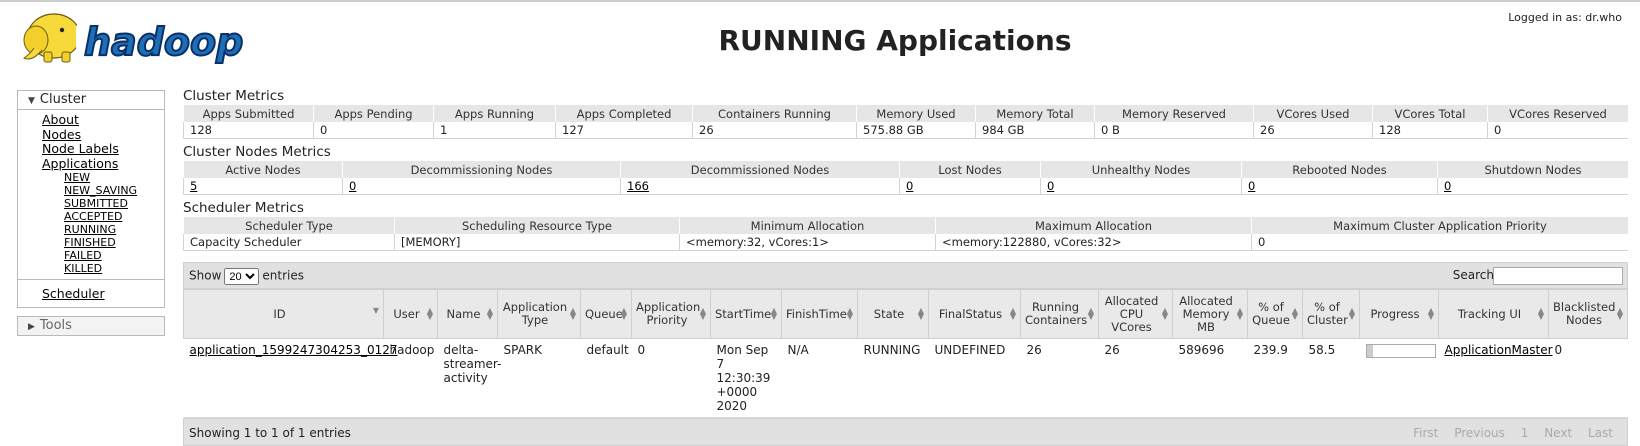  What do you see at coordinates (234, 96) in the screenshot?
I see `cluster-metrics-title: Cluster Metrics` at bounding box center [234, 96].